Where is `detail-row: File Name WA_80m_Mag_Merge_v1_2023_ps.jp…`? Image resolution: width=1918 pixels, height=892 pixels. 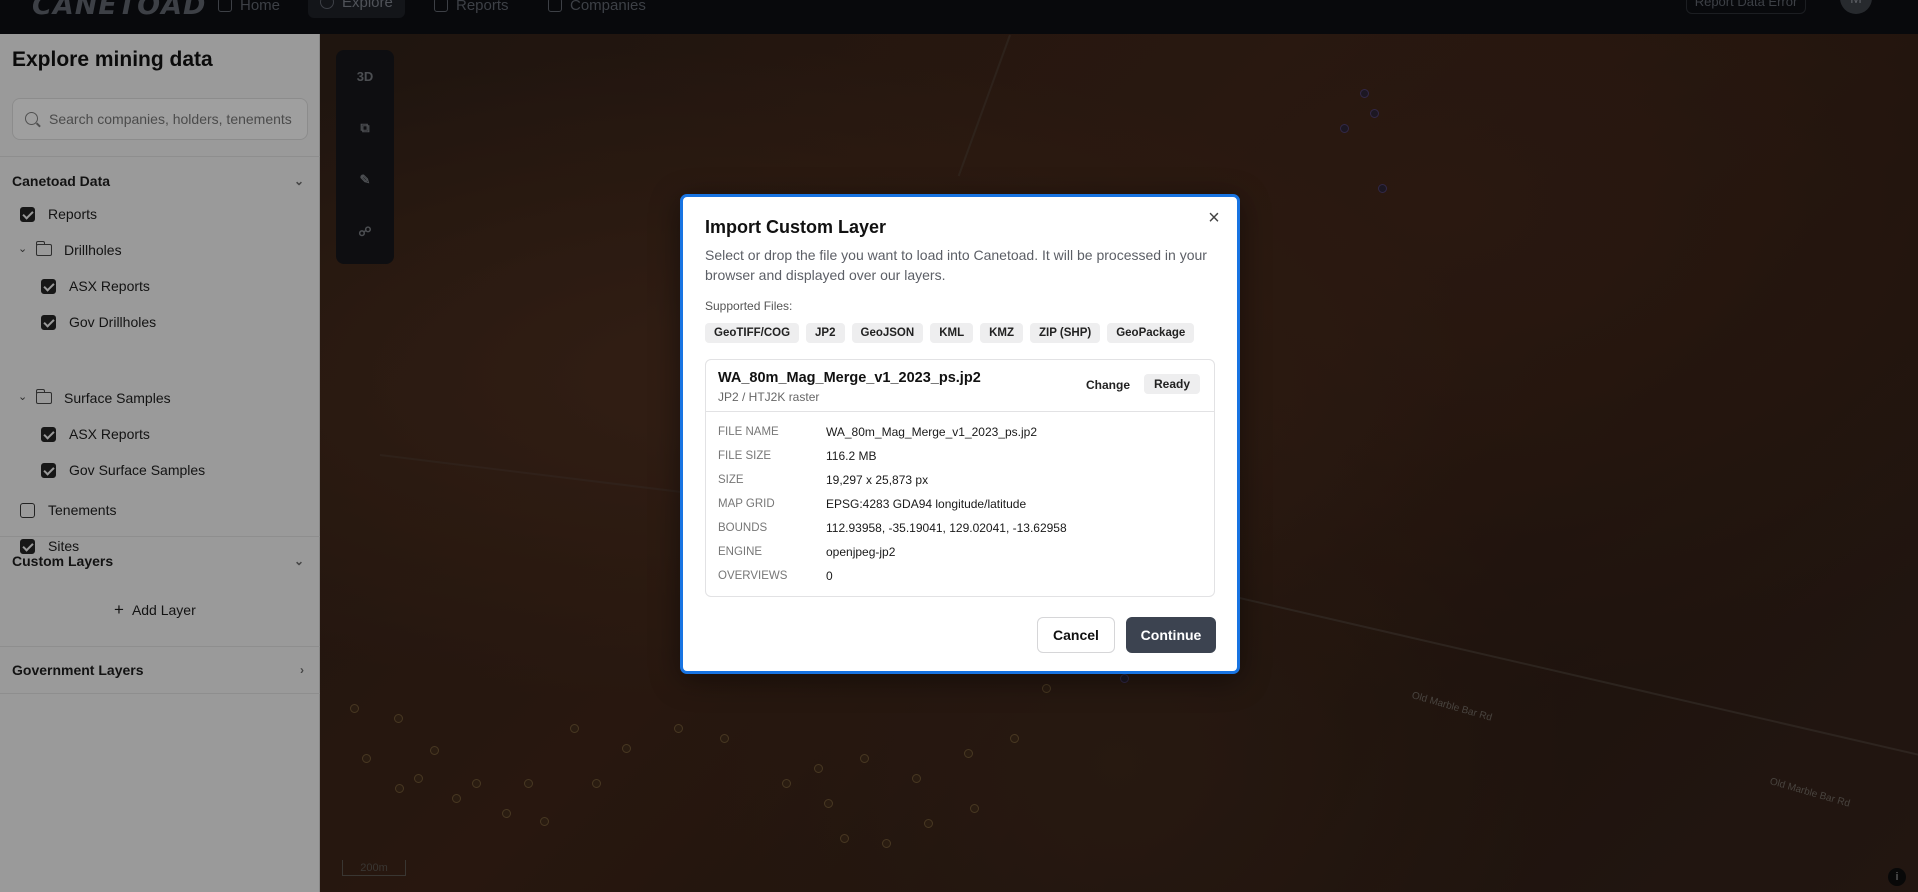 detail-row: File Name WA_80m_Mag_Merge_v1_2023_ps.jp… is located at coordinates (877, 432).